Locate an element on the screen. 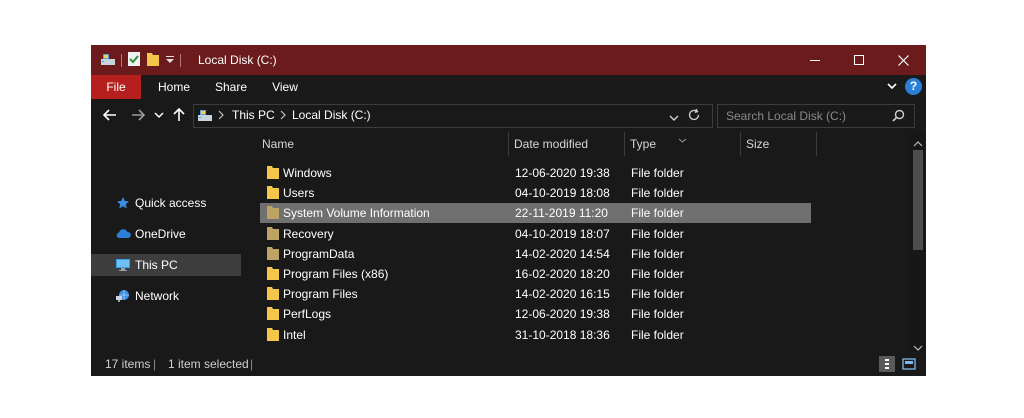  title-separator is located at coordinates (180, 60).